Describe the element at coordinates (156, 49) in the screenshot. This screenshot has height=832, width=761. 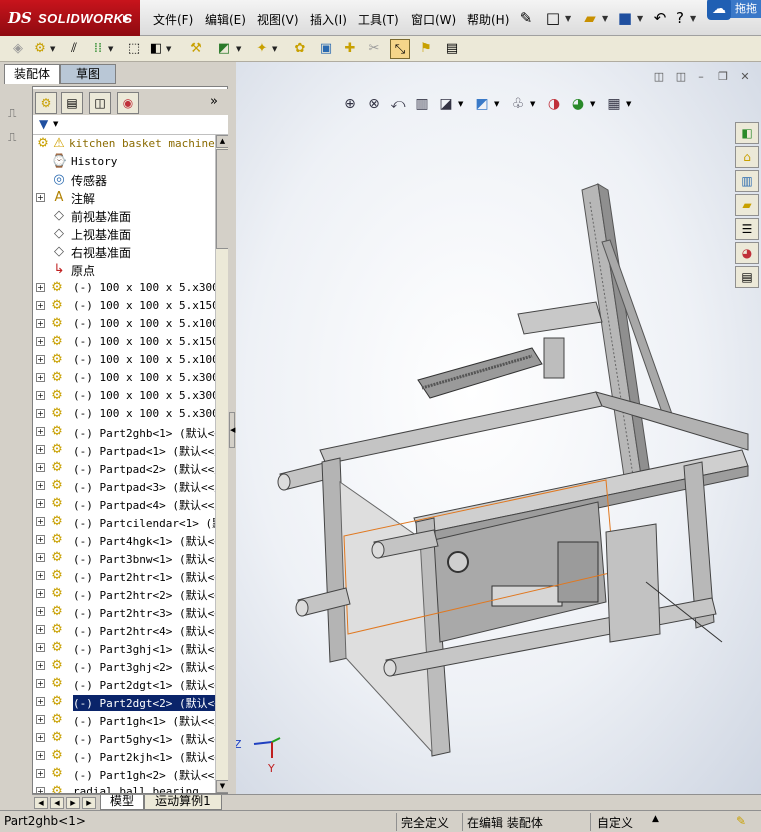
I see `show-hidden-icon: ◧` at that location.